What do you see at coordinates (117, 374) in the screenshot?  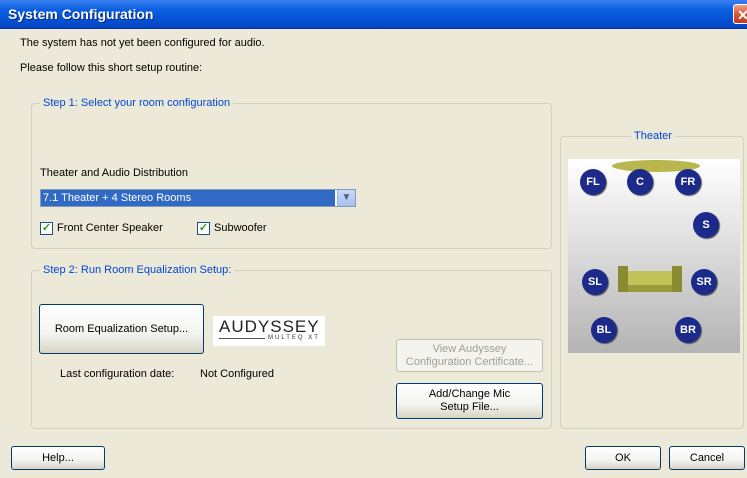 I see `last-config-label: Last configuration date:` at bounding box center [117, 374].